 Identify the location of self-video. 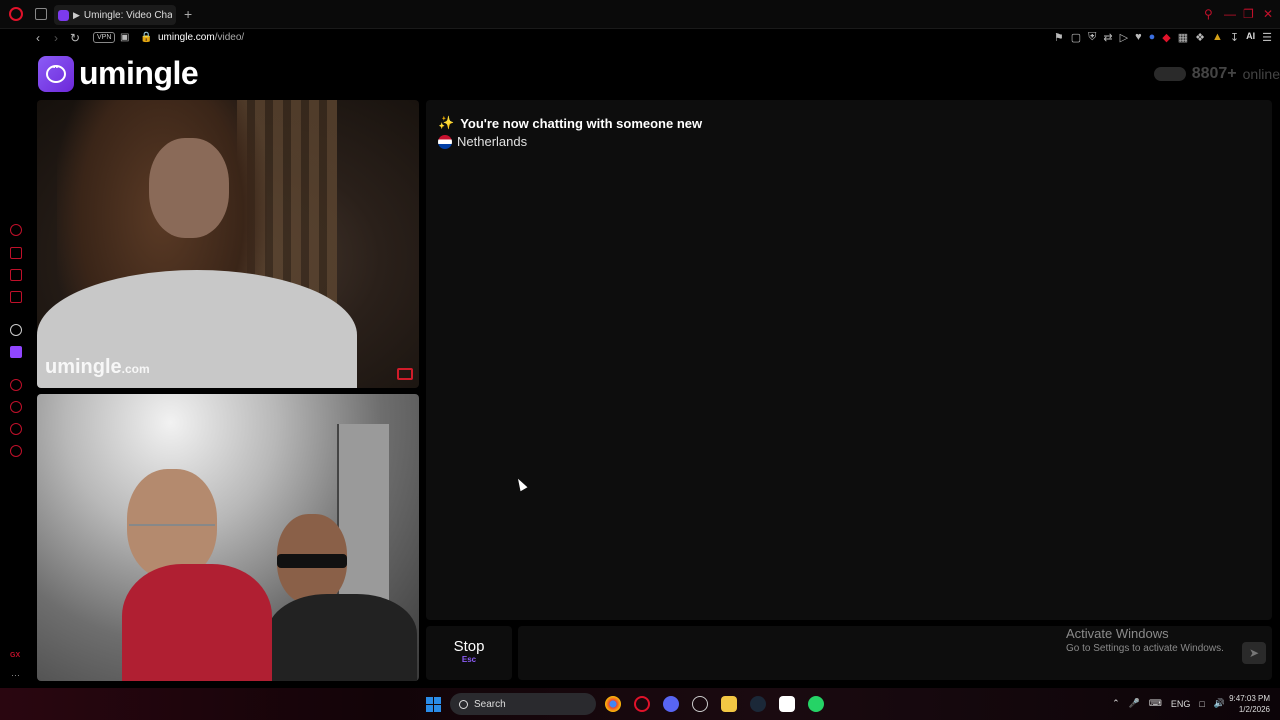
(228, 537).